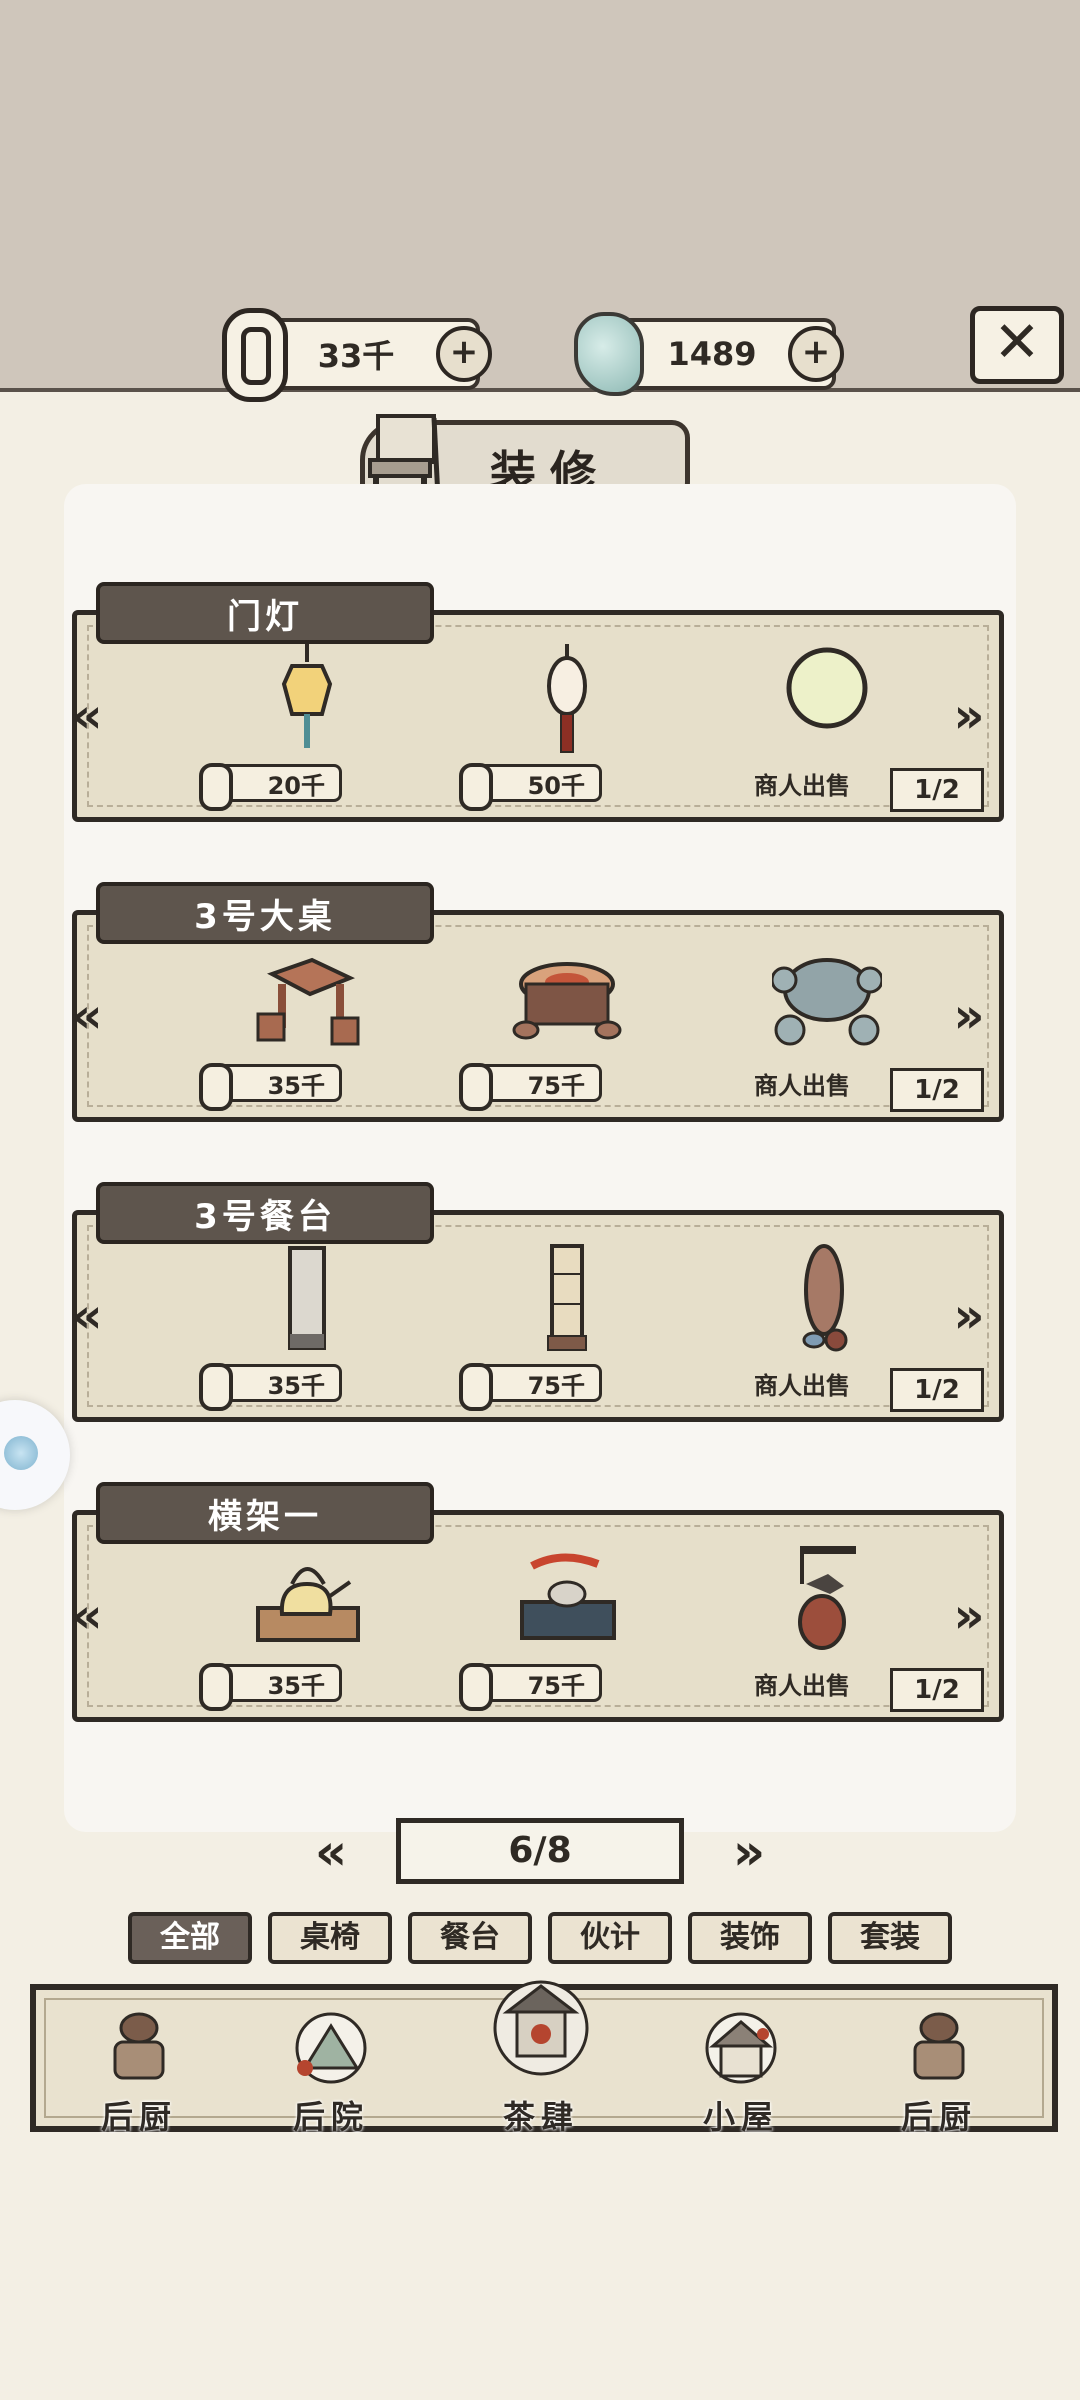 The height and width of the screenshot is (2400, 1080). I want to click on price-tag: 50千, so click(530, 787).